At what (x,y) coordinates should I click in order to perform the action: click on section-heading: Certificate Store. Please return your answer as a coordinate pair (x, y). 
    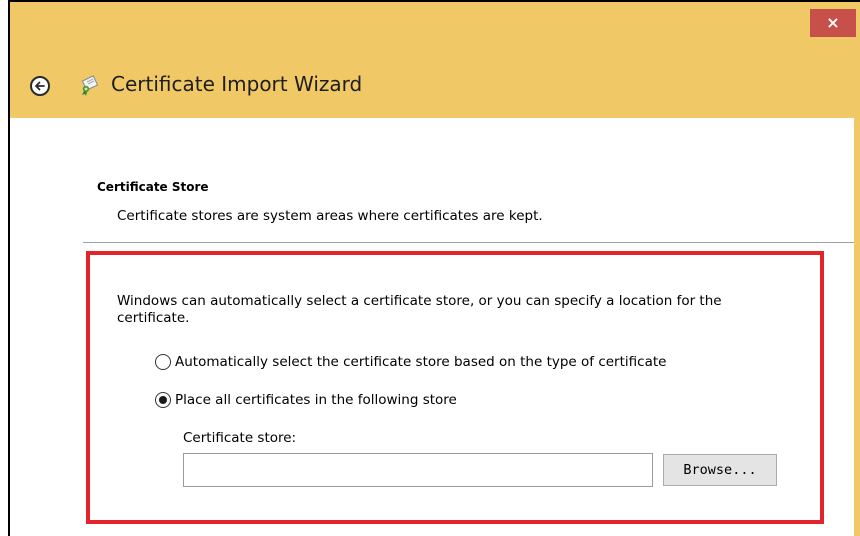
    Looking at the image, I should click on (153, 187).